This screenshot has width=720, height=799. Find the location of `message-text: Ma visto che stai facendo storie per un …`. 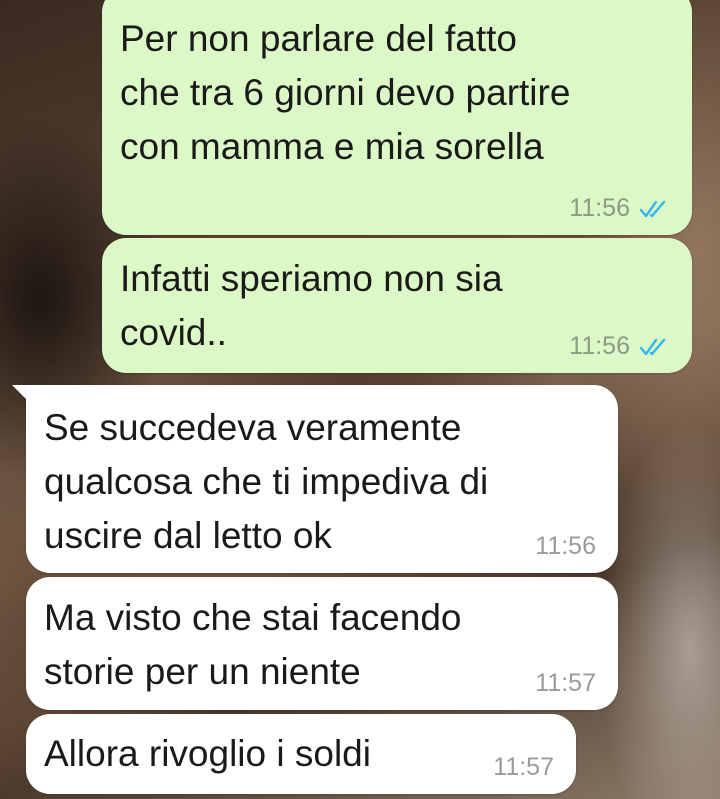

message-text: Ma visto che stai facendo storie per un … is located at coordinates (253, 644).